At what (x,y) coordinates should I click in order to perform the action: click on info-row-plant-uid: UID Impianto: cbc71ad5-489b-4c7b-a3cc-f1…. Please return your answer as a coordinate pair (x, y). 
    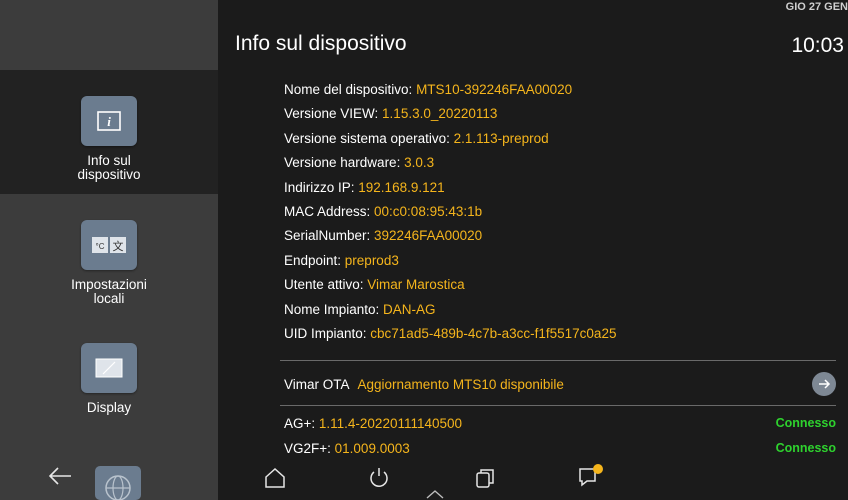
    Looking at the image, I should click on (560, 338).